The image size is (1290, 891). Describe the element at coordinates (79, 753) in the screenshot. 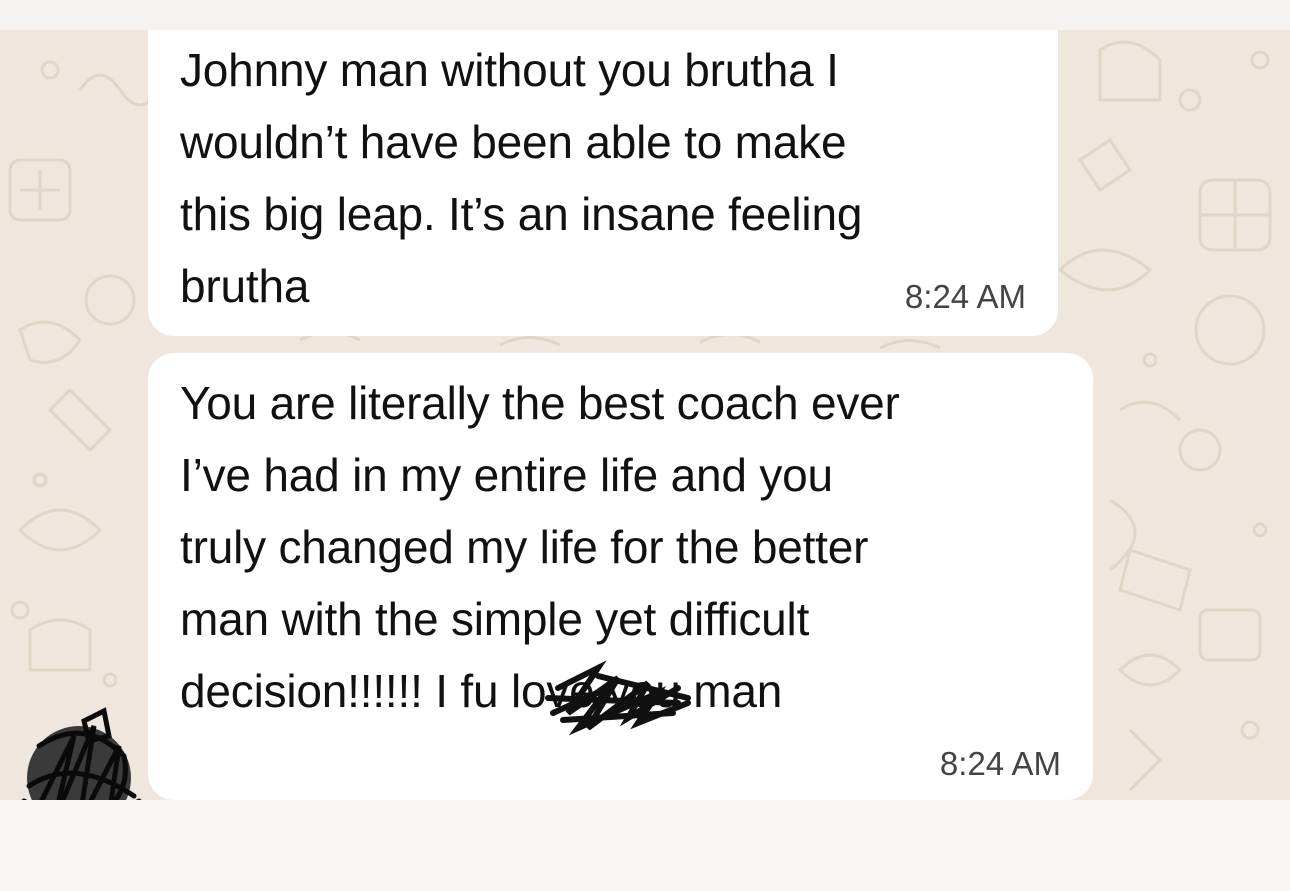

I see `avatar` at that location.